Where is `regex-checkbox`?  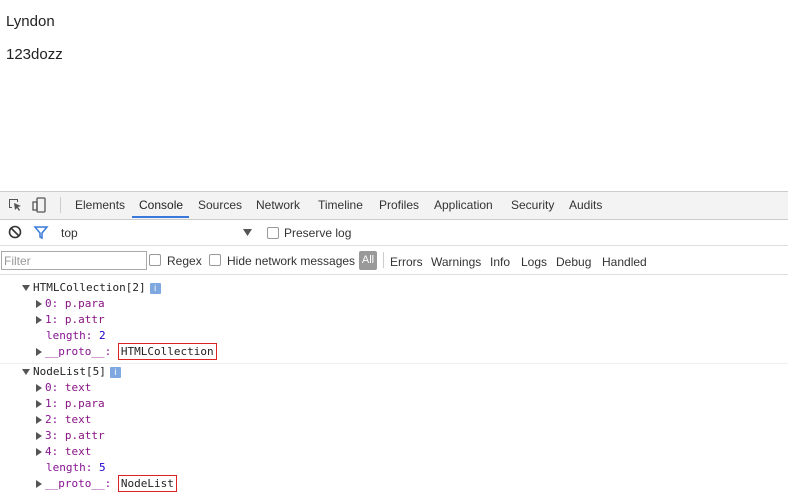 regex-checkbox is located at coordinates (155, 260).